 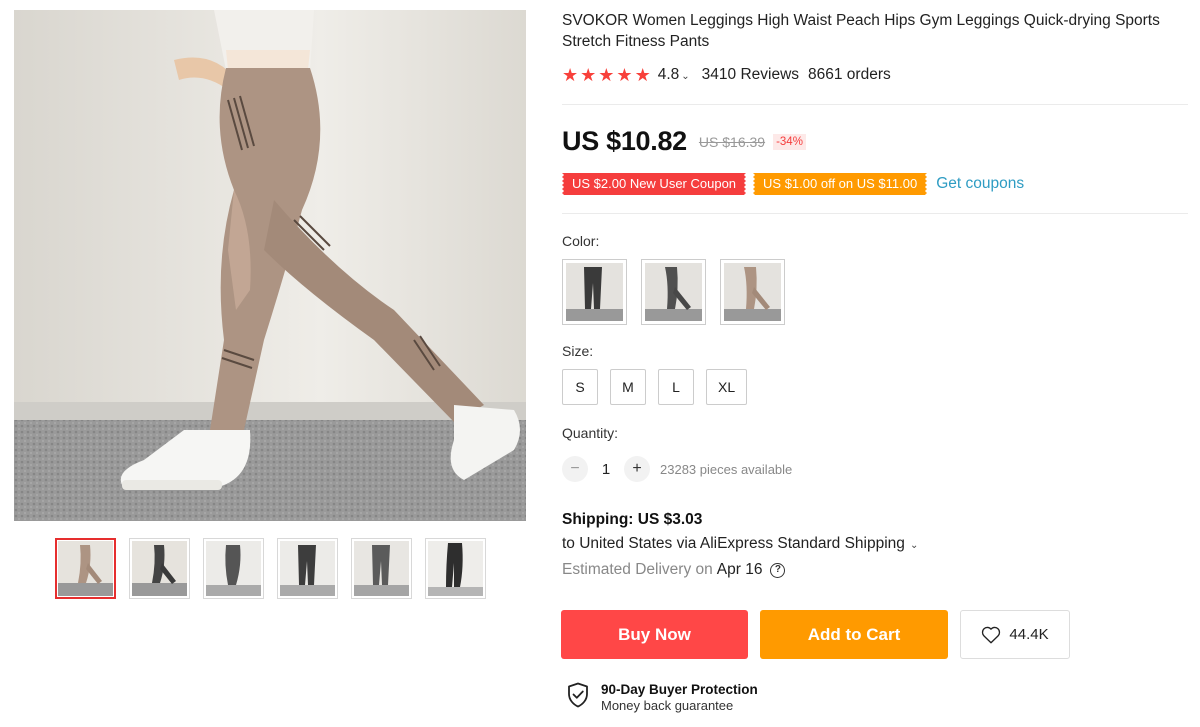 I want to click on size-option-l: L, so click(x=676, y=387).